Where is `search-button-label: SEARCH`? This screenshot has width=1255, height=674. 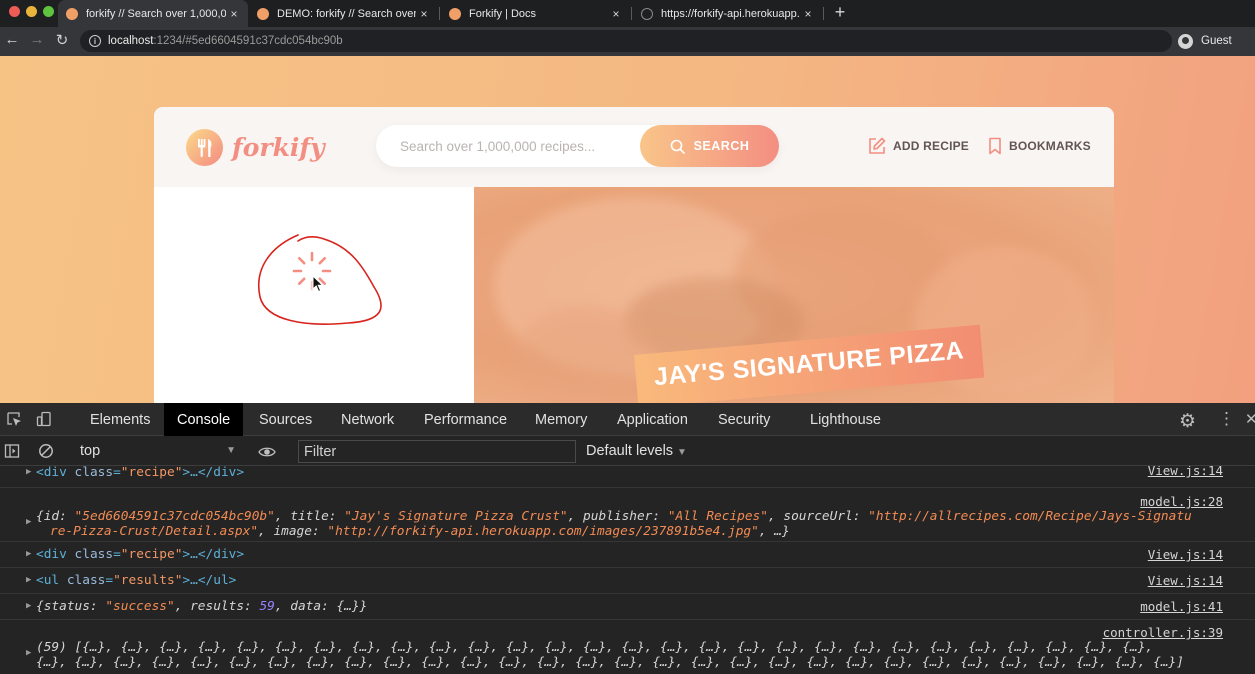
search-button-label: SEARCH is located at coordinates (721, 146).